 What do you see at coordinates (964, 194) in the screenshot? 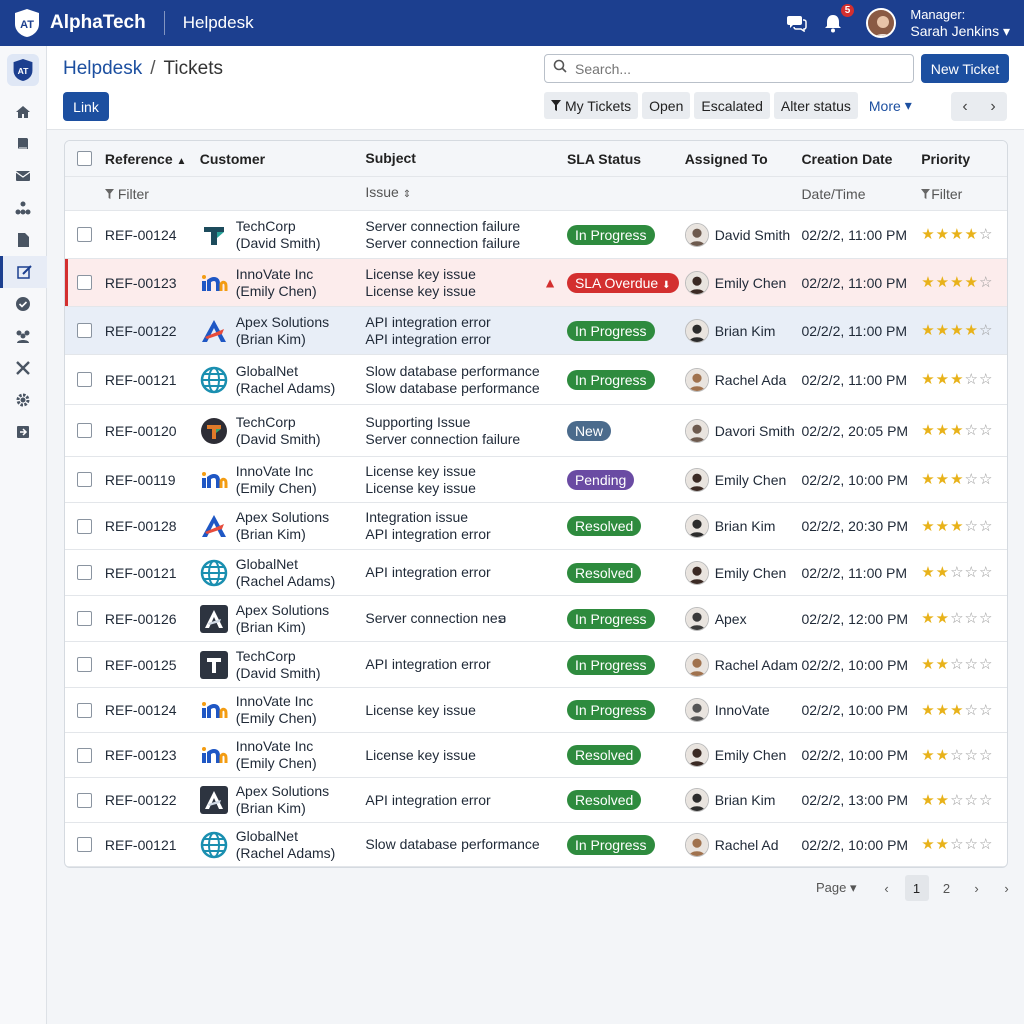
I see `priority-filter: Filter` at bounding box center [964, 194].